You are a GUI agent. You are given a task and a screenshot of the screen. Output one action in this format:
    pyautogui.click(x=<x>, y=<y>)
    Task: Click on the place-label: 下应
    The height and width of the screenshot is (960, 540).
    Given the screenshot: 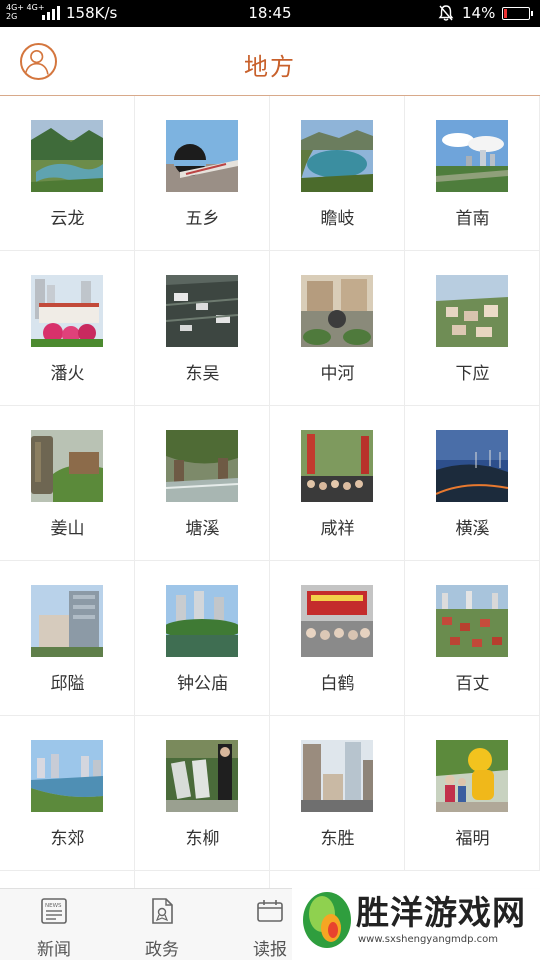 What is the action you would take?
    pyautogui.click(x=472, y=374)
    